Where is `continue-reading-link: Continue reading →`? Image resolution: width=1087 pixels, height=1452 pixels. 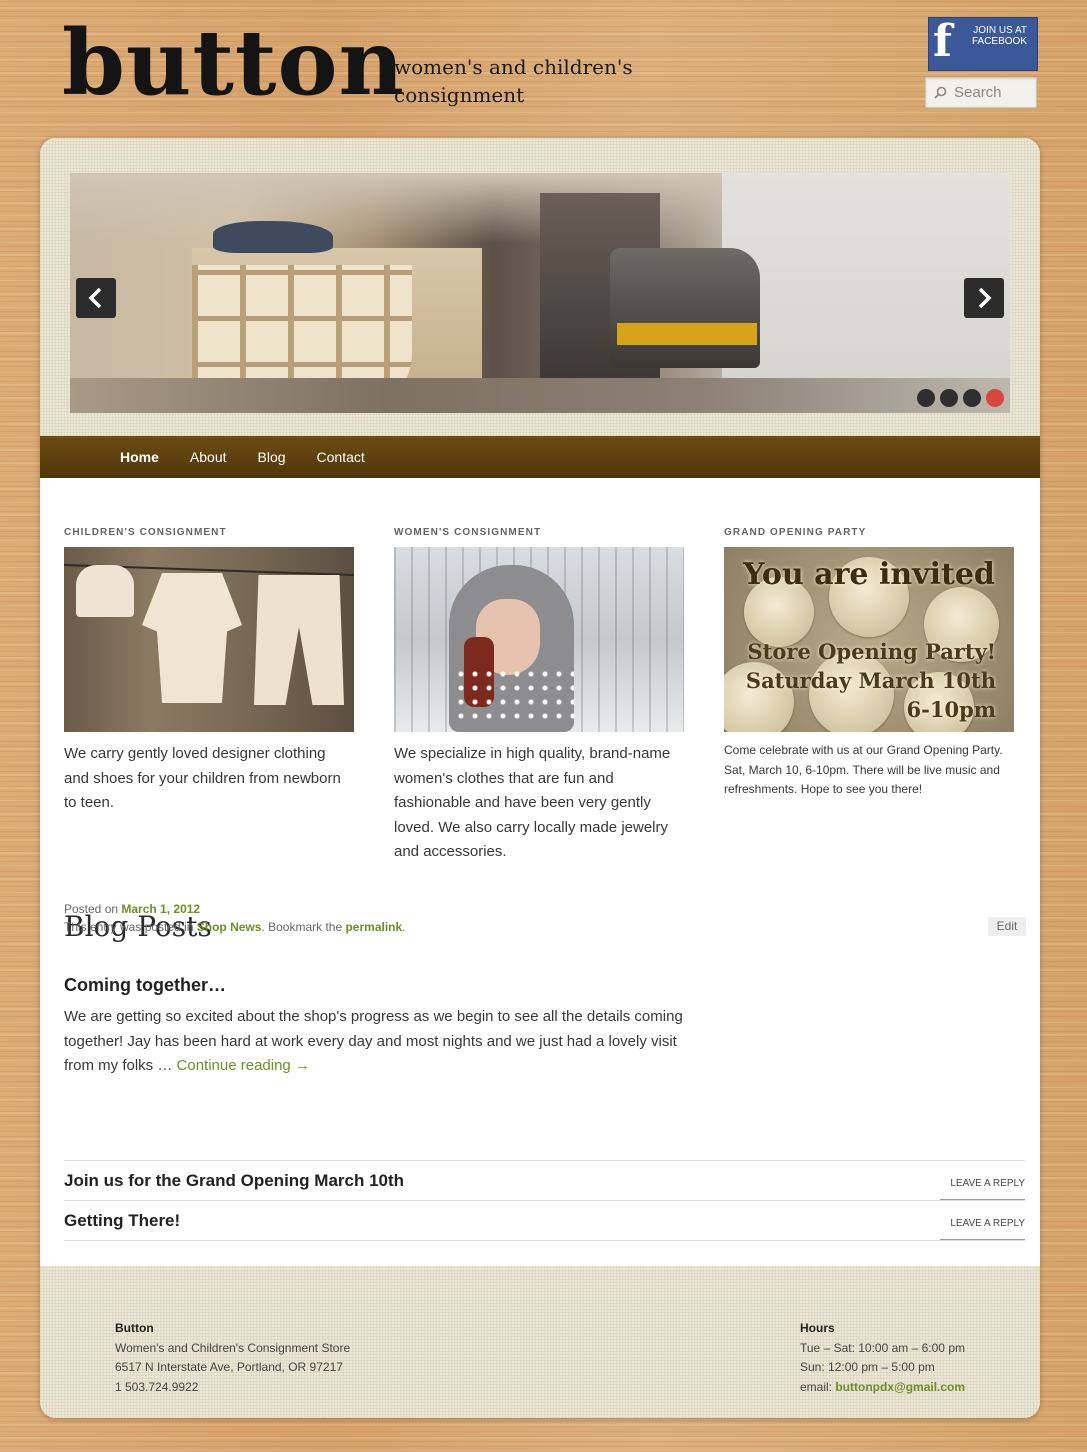 continue-reading-link: Continue reading → is located at coordinates (243, 1065).